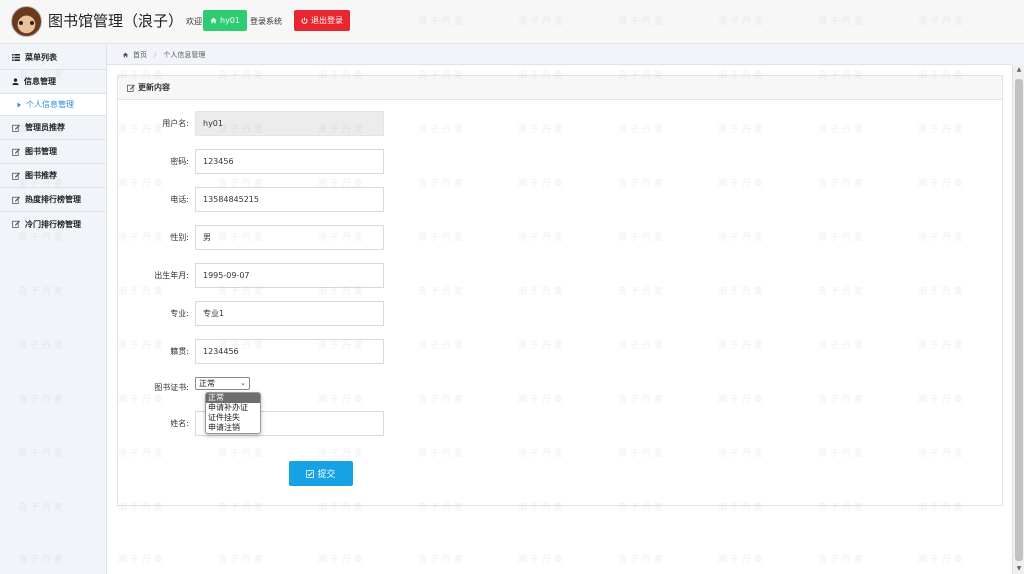 This screenshot has width=1024, height=574. Describe the element at coordinates (289, 123) in the screenshot. I see `username-field: hy01` at that location.